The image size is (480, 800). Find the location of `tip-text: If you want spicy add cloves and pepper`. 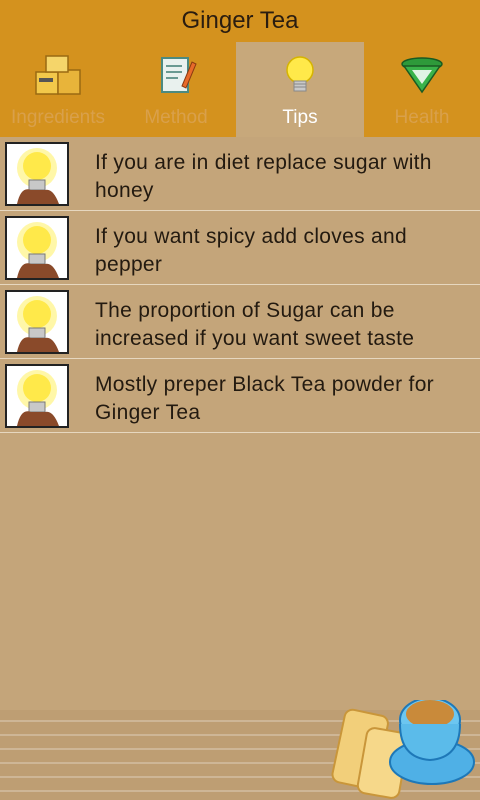

tip-text: If you want spicy add cloves and pepper is located at coordinates (251, 250).